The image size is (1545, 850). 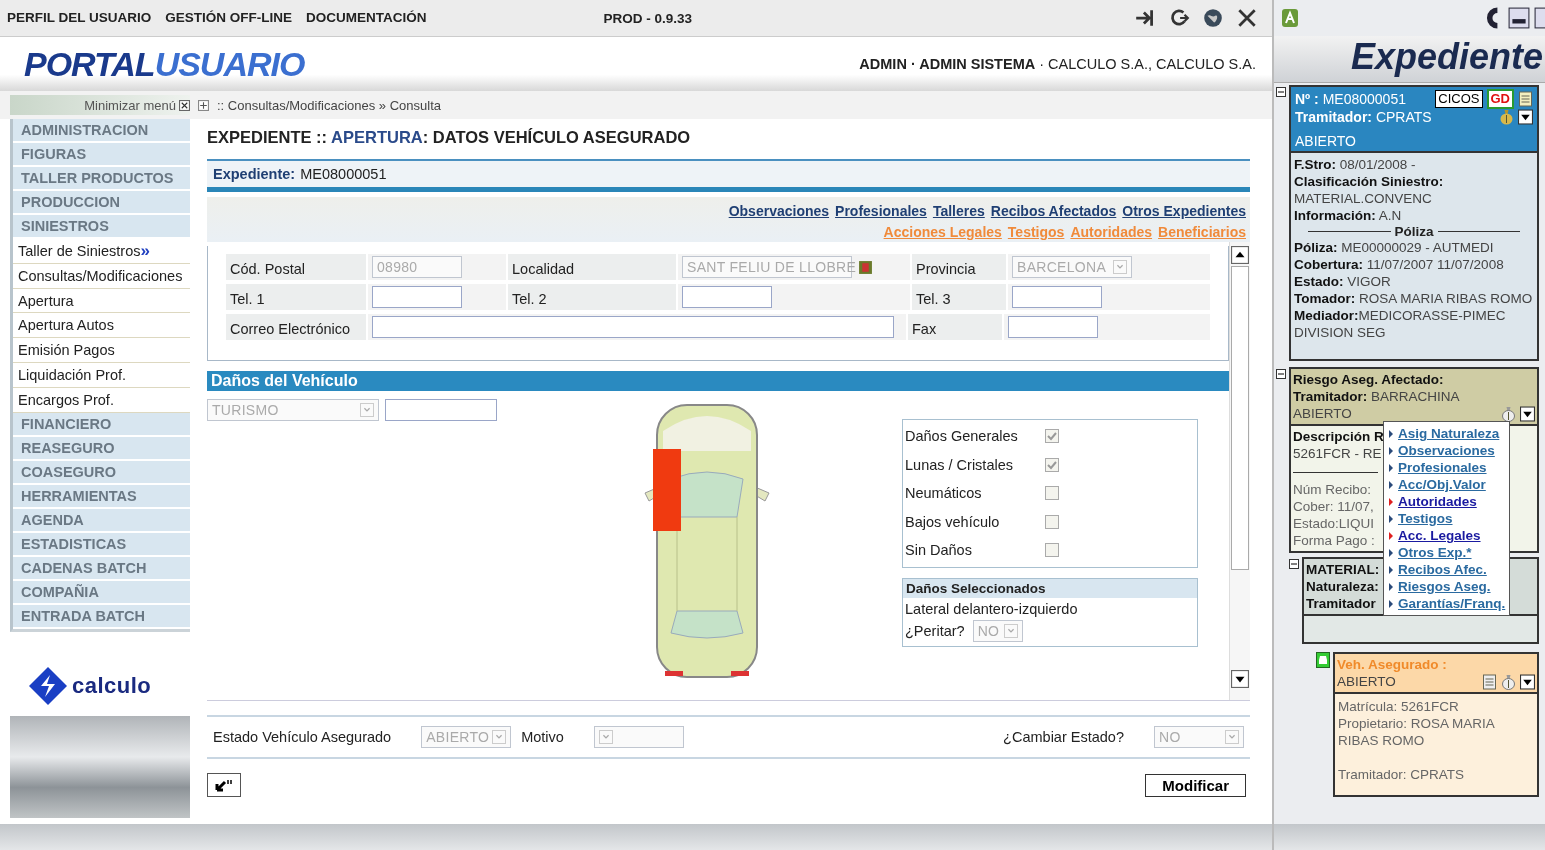 I want to click on status-badge: GD, so click(x=1500, y=99).